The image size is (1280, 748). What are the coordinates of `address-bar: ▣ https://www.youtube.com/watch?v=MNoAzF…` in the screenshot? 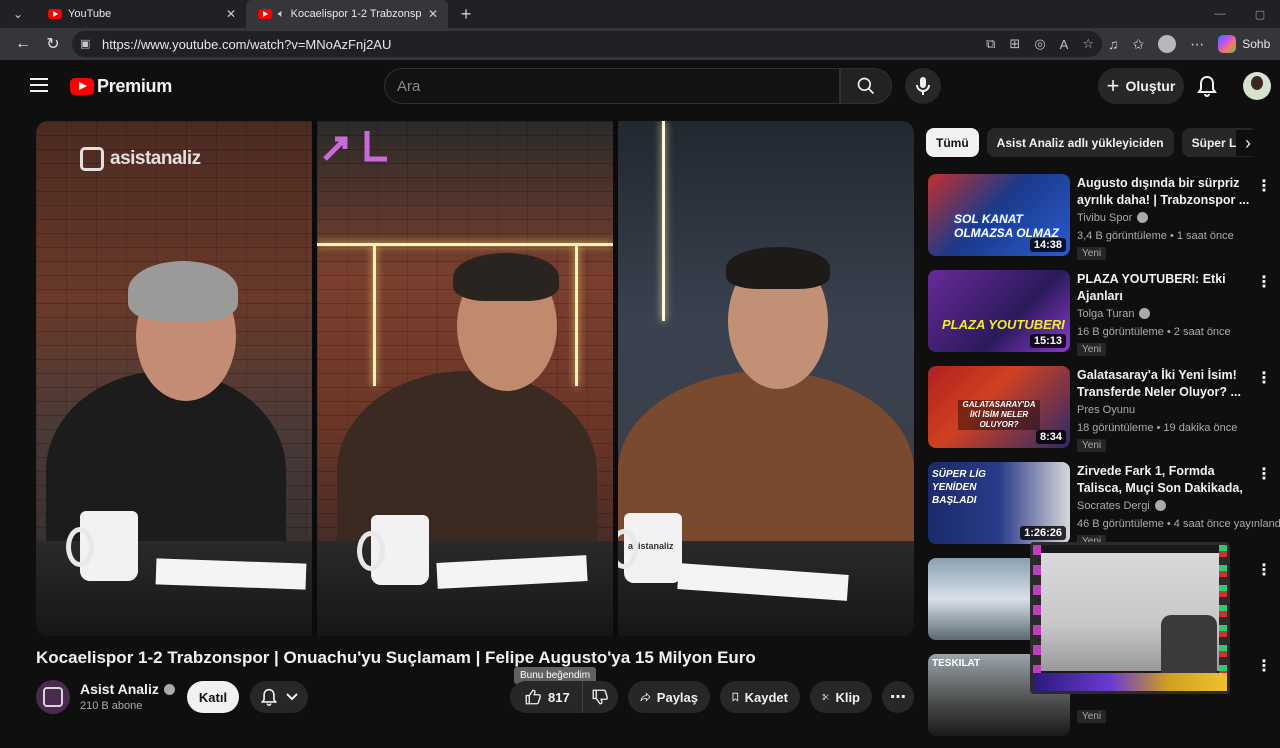 It's located at (587, 44).